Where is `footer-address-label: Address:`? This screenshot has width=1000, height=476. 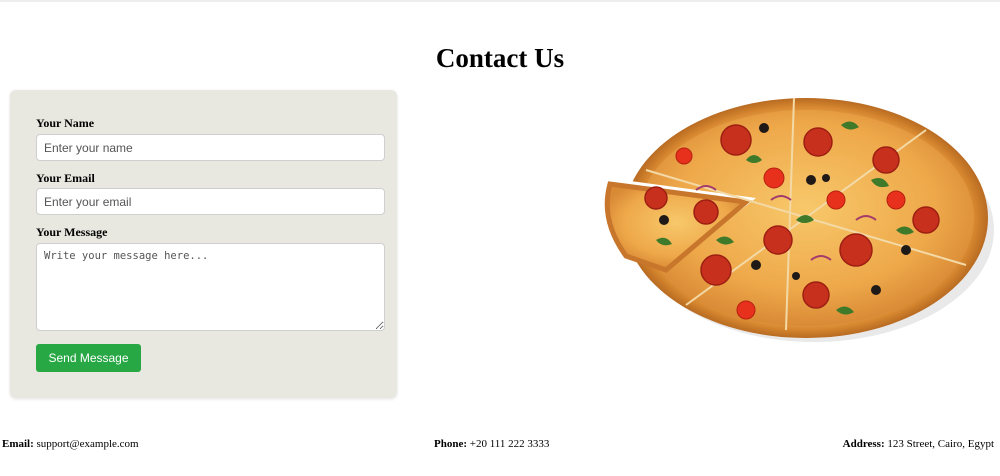
footer-address-label: Address: is located at coordinates (863, 444).